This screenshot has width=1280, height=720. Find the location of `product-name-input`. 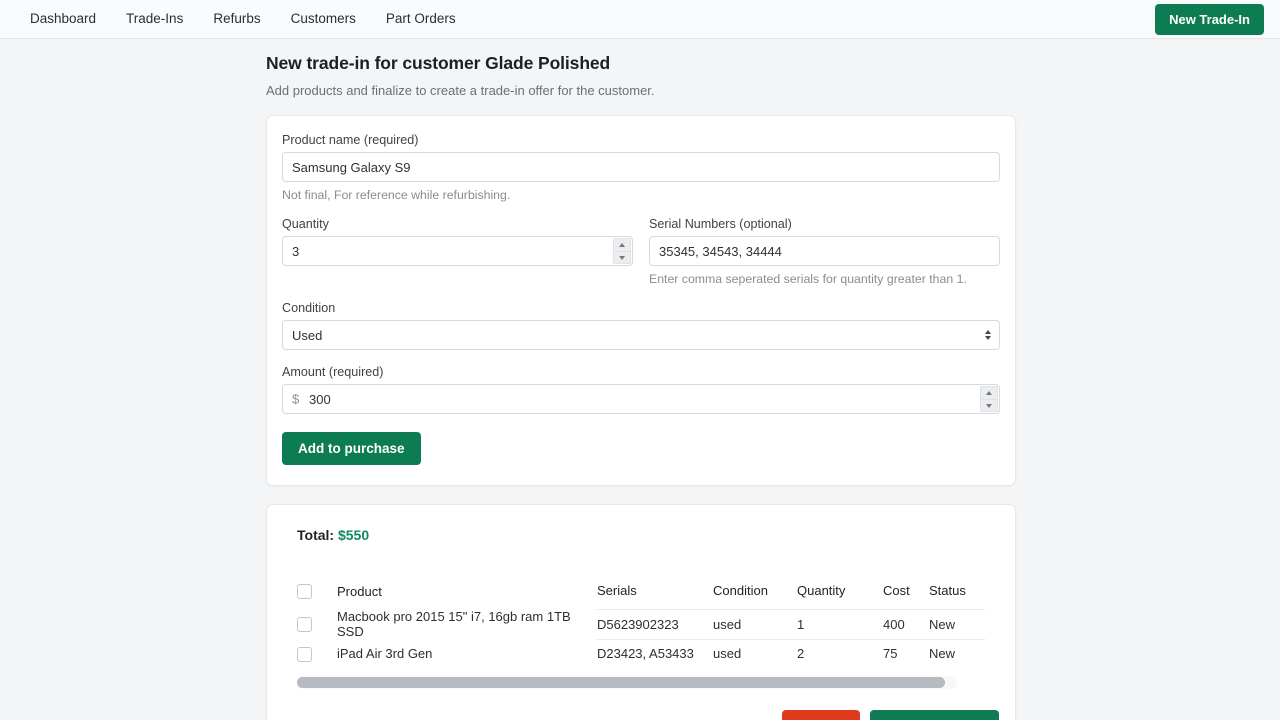

product-name-input is located at coordinates (641, 167).